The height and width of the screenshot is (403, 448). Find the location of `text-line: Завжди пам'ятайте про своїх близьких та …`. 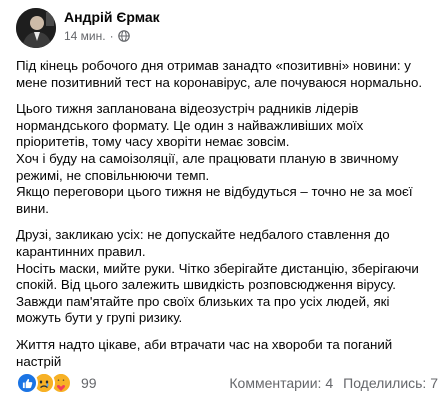

text-line: Завжди пам'ятайте про своїх близьких та … is located at coordinates (203, 301).